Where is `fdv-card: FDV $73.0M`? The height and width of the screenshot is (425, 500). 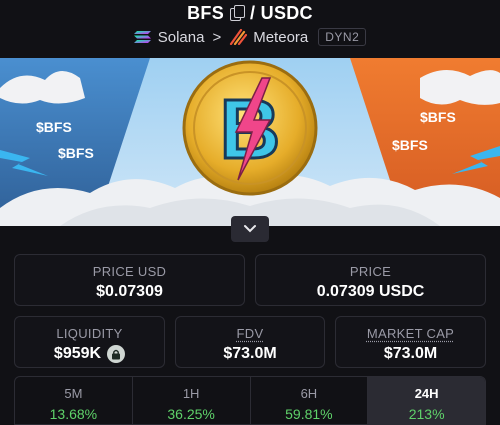 fdv-card: FDV $73.0M is located at coordinates (250, 342).